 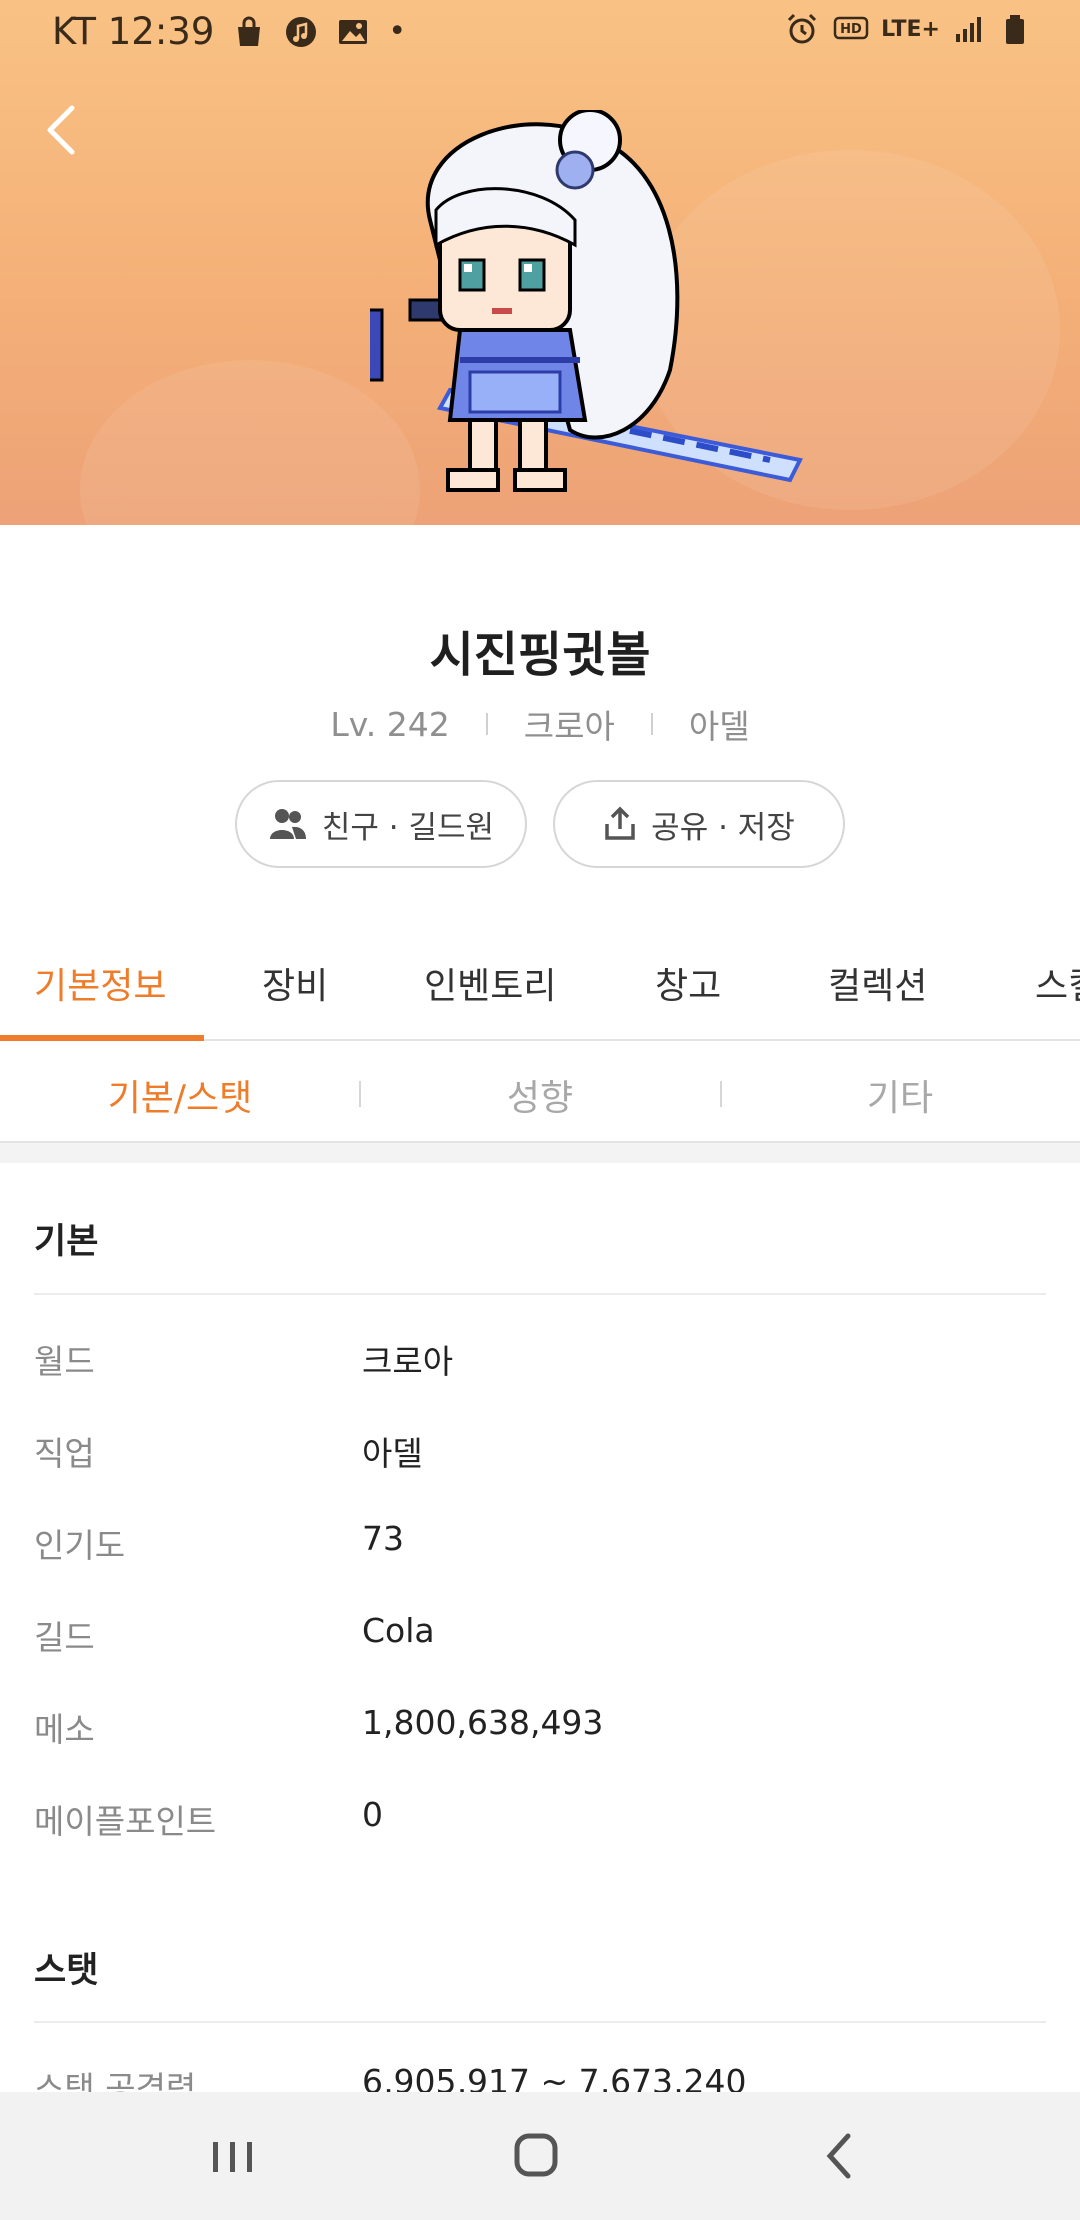 What do you see at coordinates (249, 31) in the screenshot?
I see `shopping-bag-icon` at bounding box center [249, 31].